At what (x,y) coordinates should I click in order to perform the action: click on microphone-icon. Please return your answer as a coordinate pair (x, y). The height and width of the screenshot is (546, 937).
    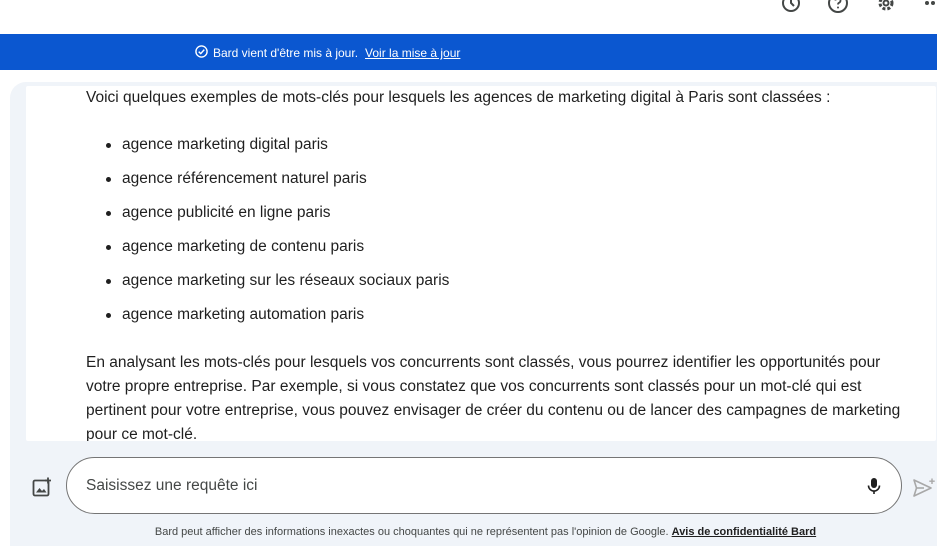
    Looking at the image, I should click on (874, 486).